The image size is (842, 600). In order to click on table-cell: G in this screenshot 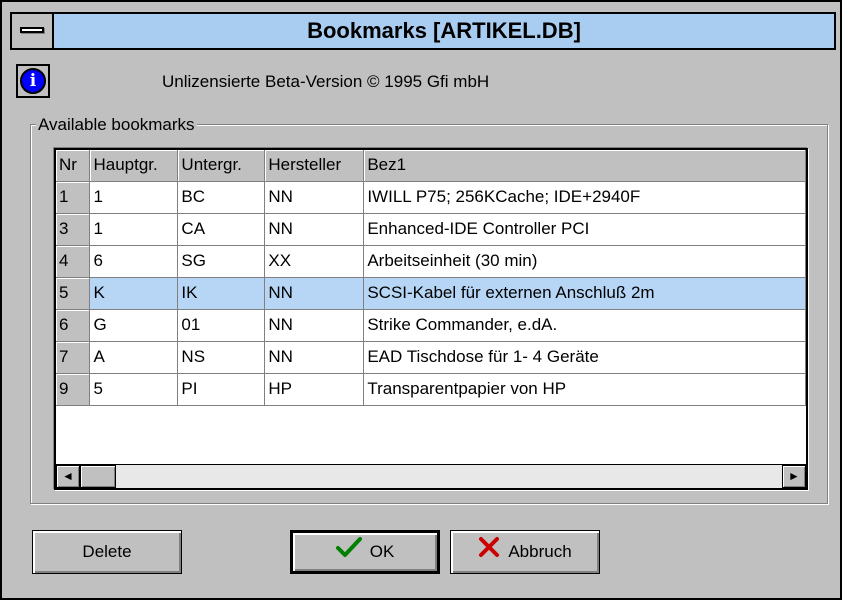, I will do `click(134, 325)`.